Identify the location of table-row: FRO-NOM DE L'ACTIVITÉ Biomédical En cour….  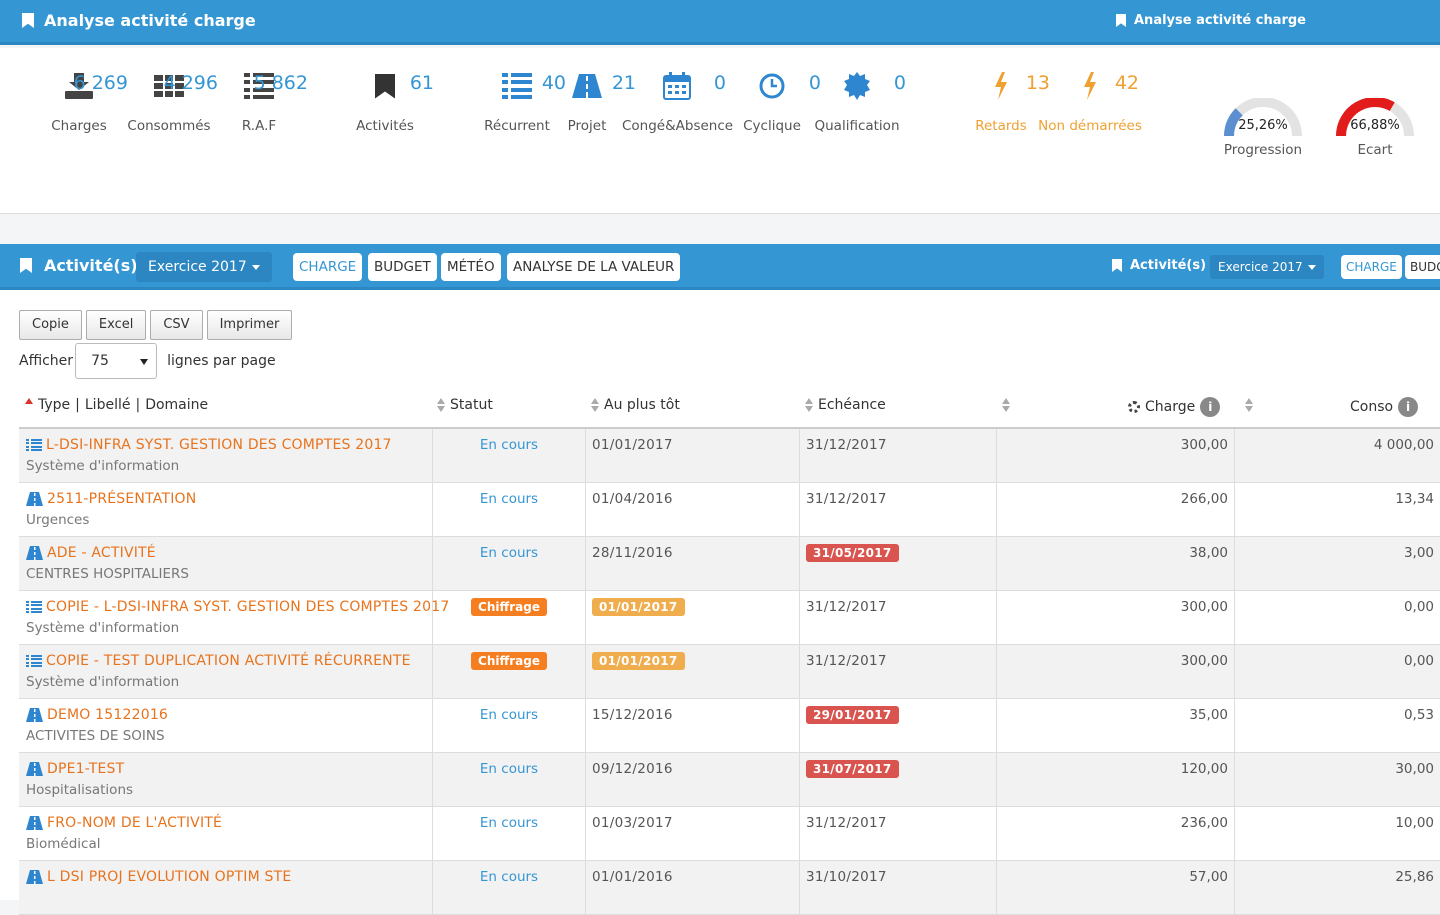
(729, 834).